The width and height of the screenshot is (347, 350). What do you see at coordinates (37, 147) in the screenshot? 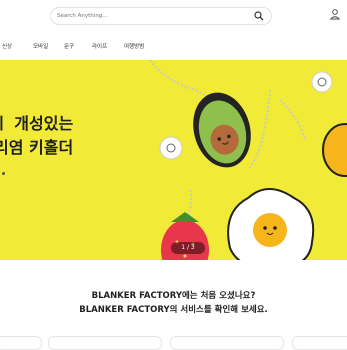
I see `banner-headline-line2: 리염 키홀더` at bounding box center [37, 147].